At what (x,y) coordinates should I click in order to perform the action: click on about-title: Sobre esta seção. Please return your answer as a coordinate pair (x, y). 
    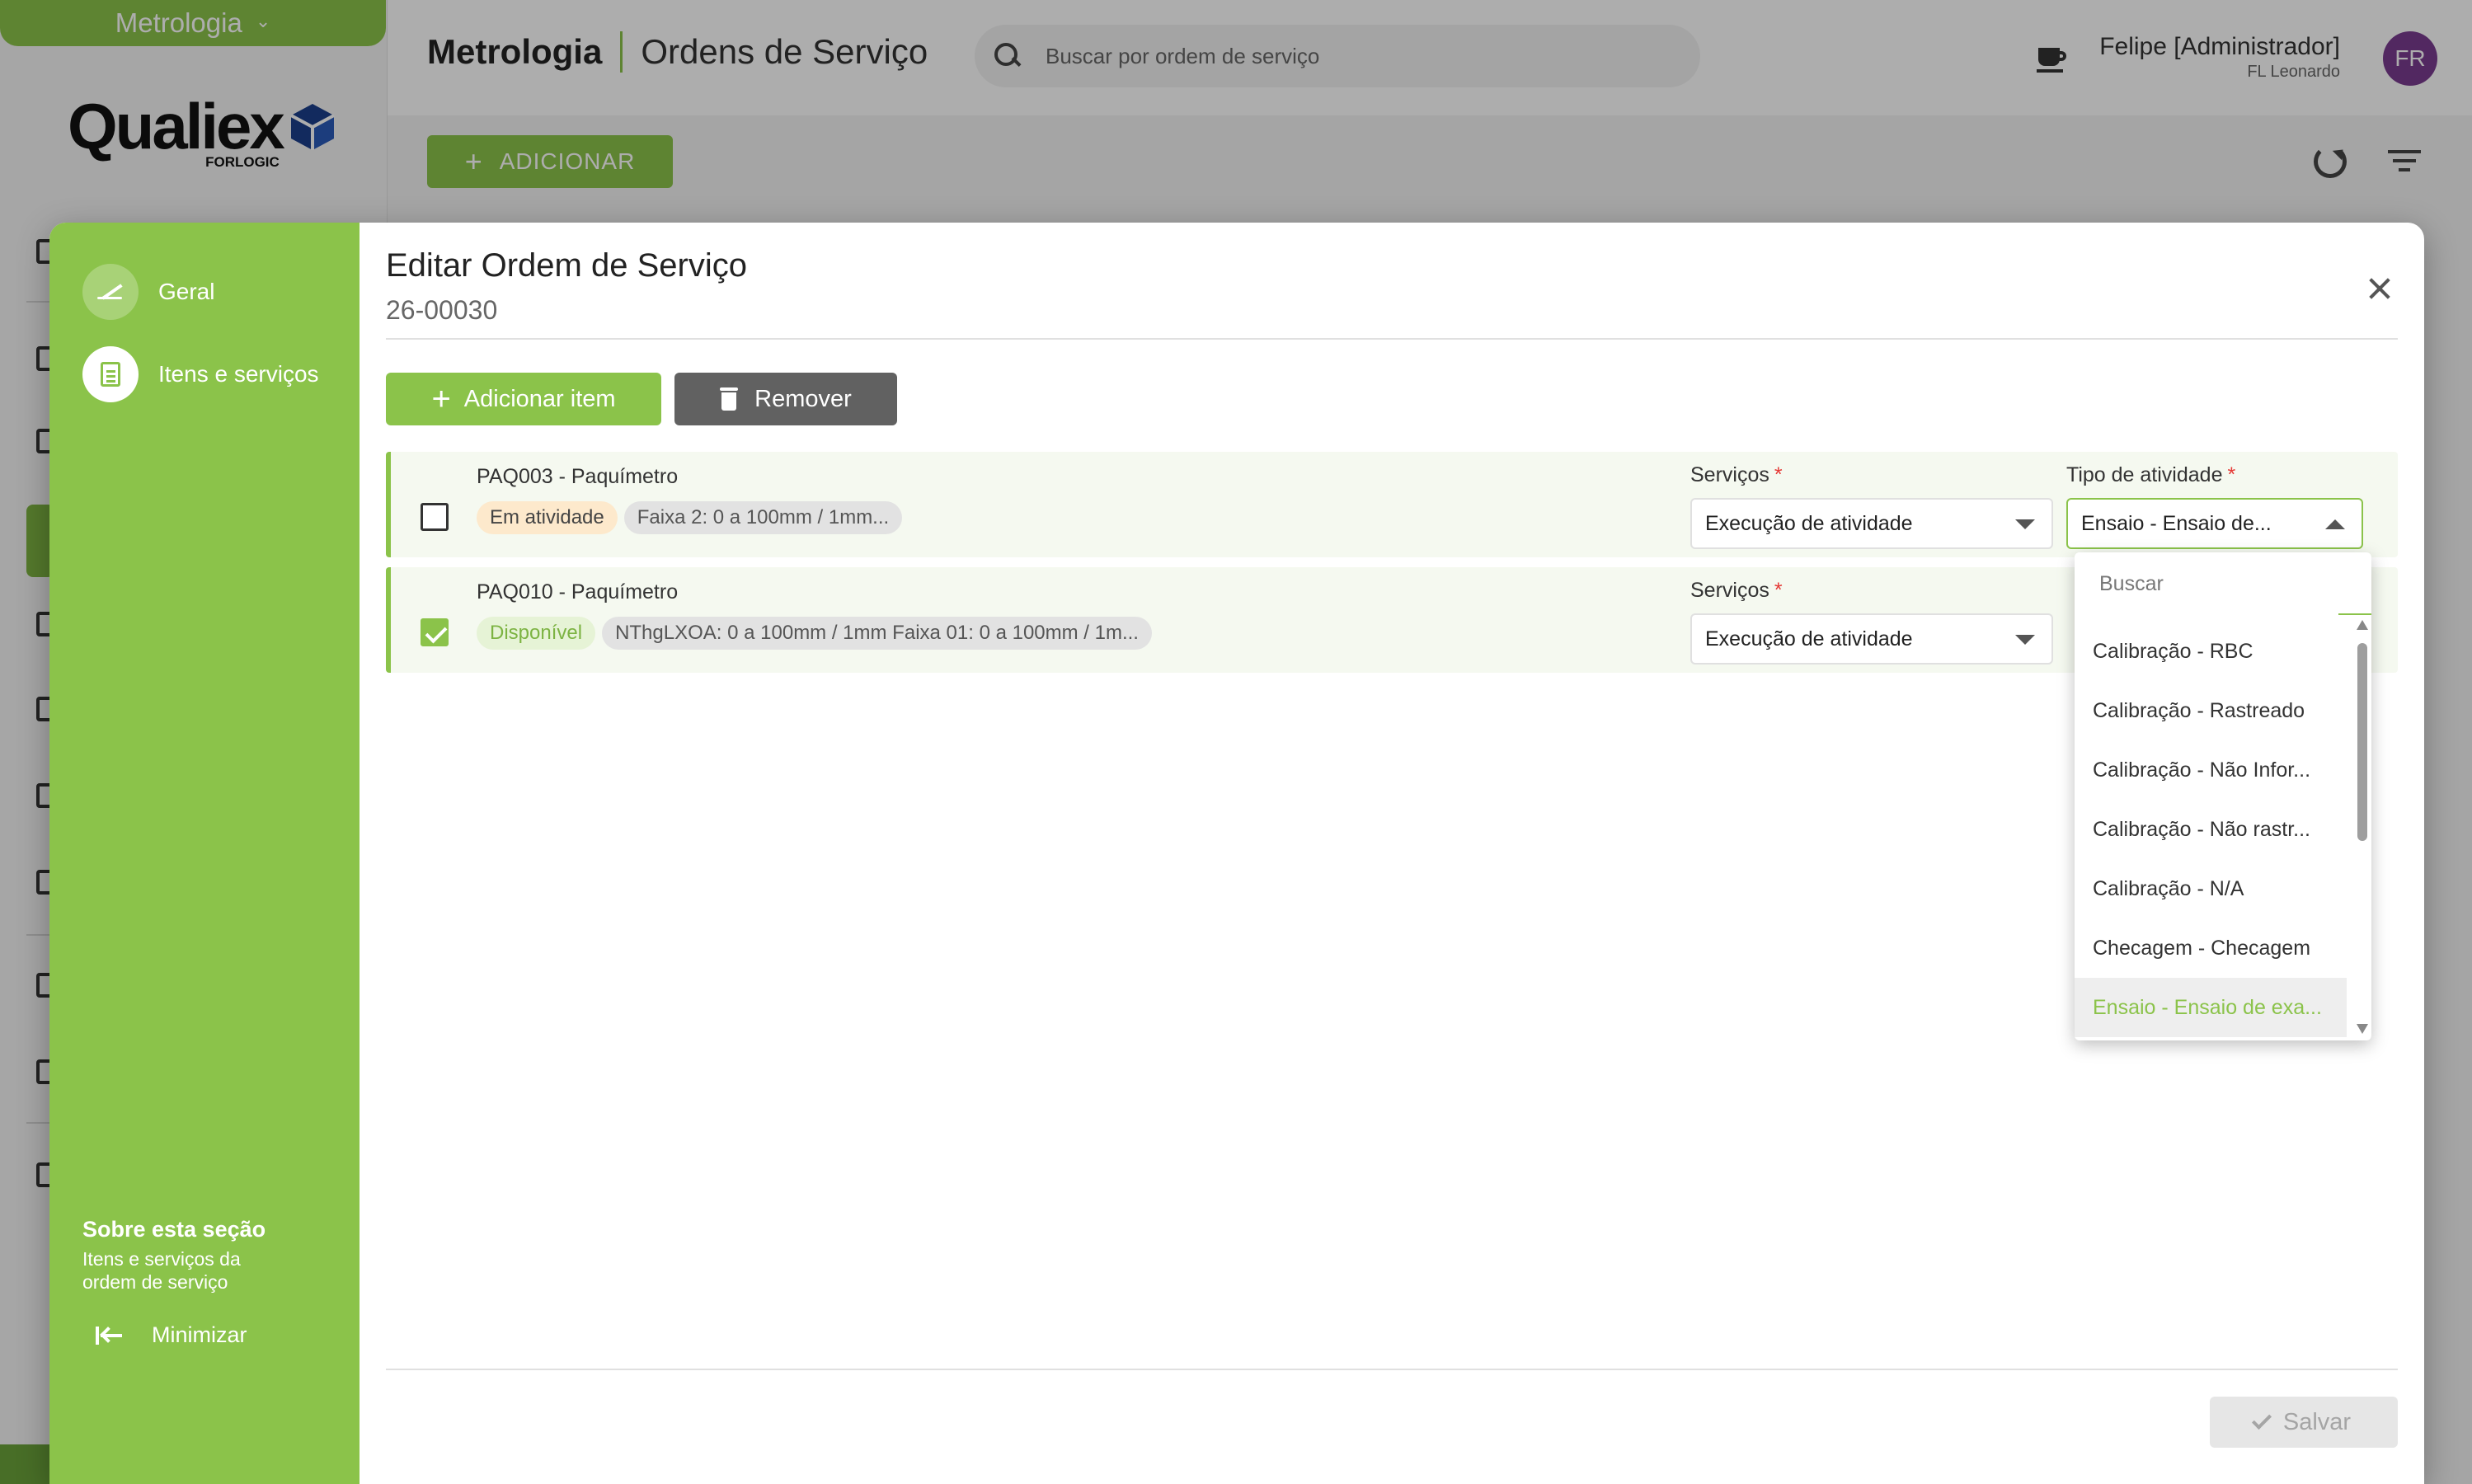
    Looking at the image, I should click on (174, 1229).